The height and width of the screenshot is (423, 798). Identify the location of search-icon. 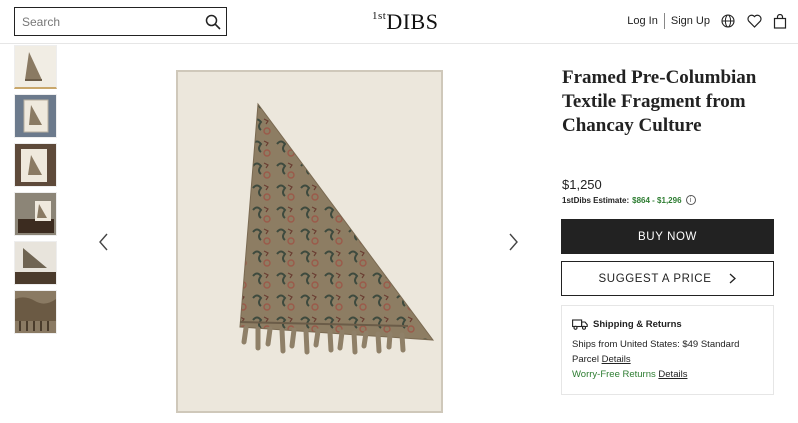
(213, 21).